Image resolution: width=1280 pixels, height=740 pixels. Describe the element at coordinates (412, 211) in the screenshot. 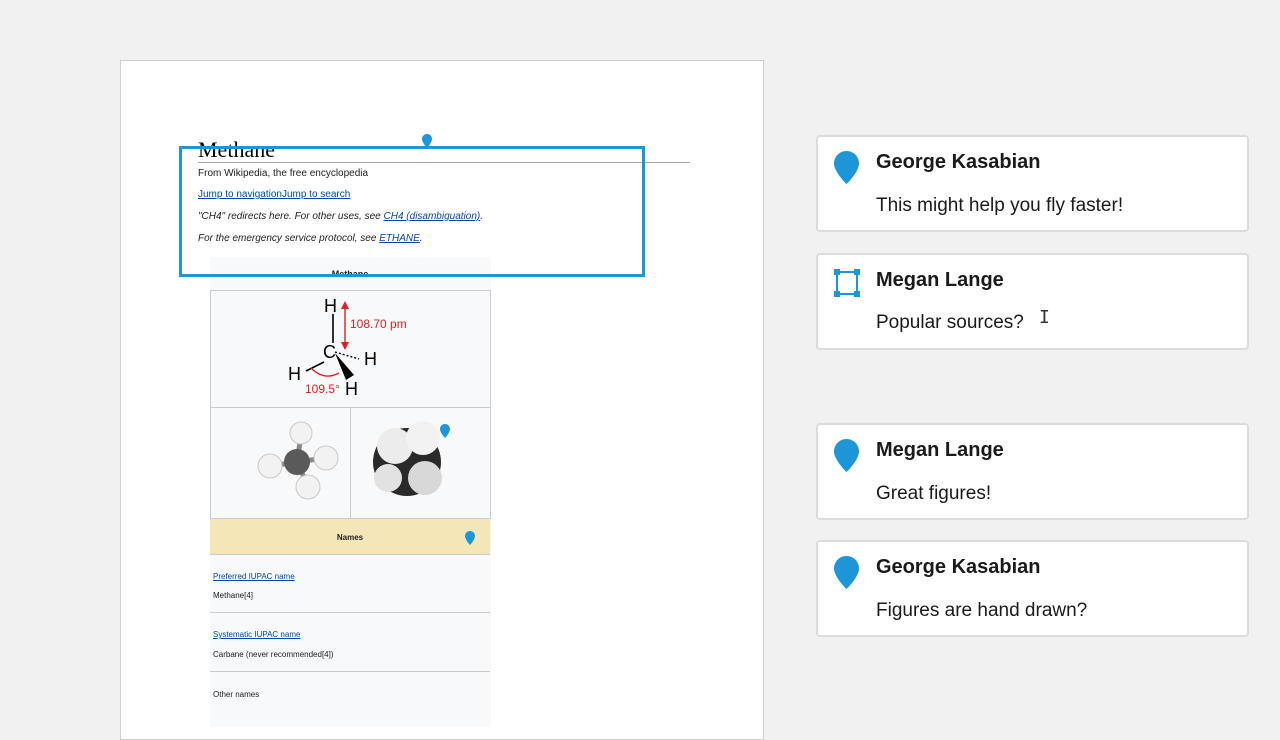

I see `selected-comment-region` at that location.